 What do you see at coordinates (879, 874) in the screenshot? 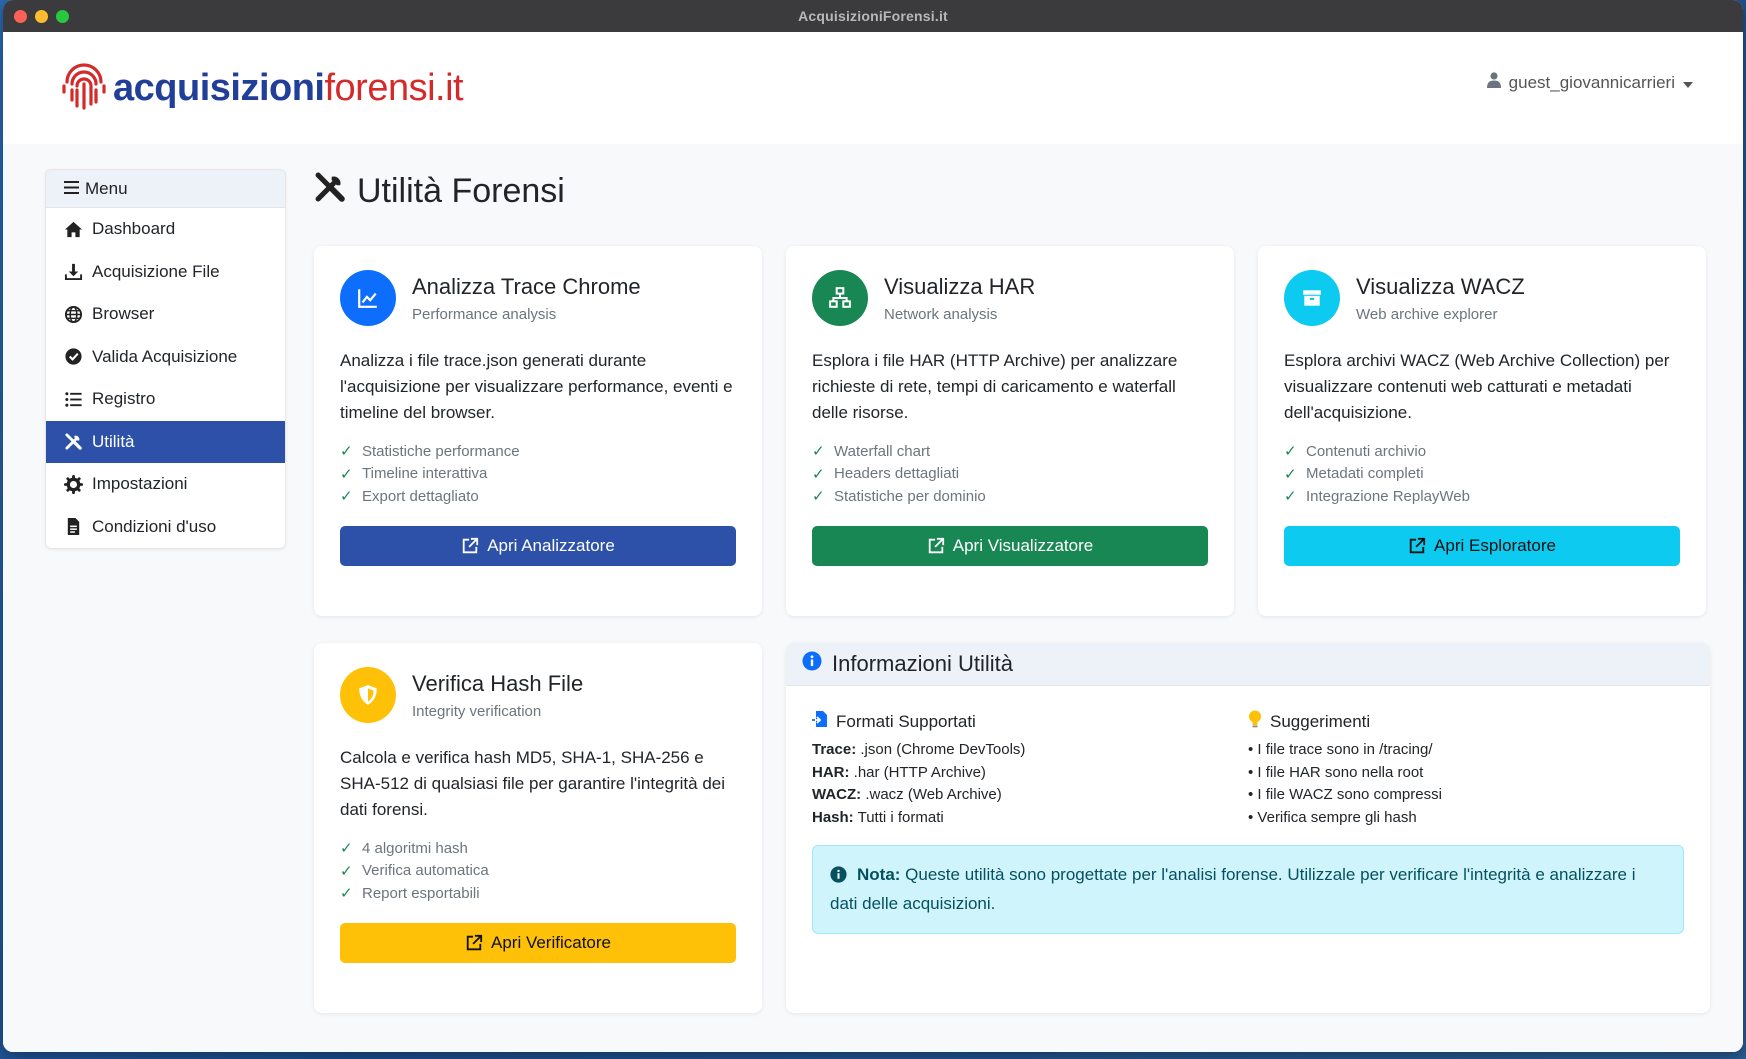
I see `note-label: Nota:` at bounding box center [879, 874].